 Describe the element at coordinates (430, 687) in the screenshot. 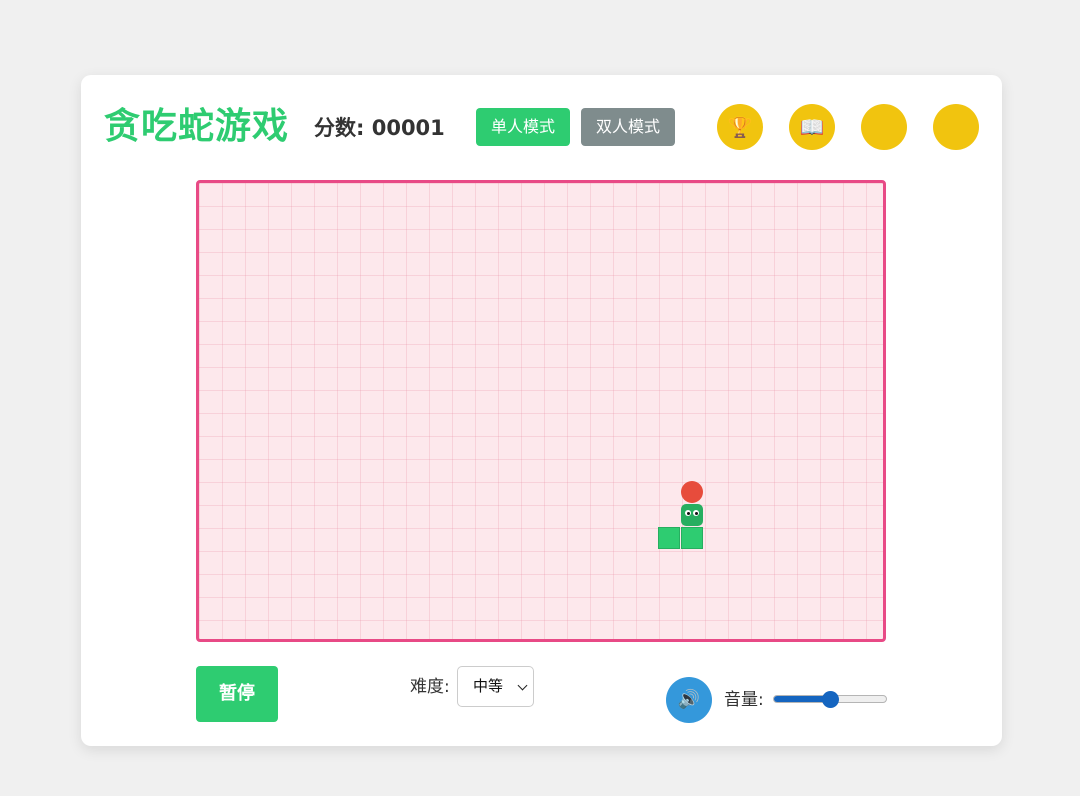

I see `difficulty-label: 难度:` at that location.